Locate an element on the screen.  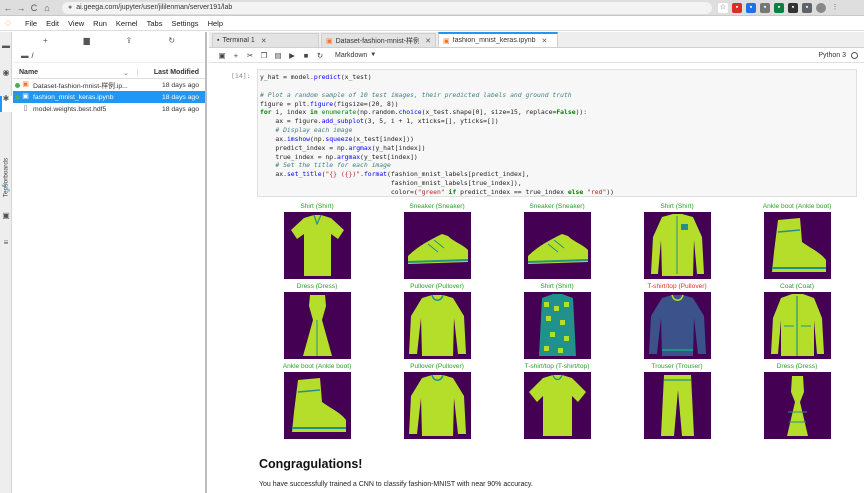
tensorboards-label: Tensorboards is located at coordinates (6, 177).